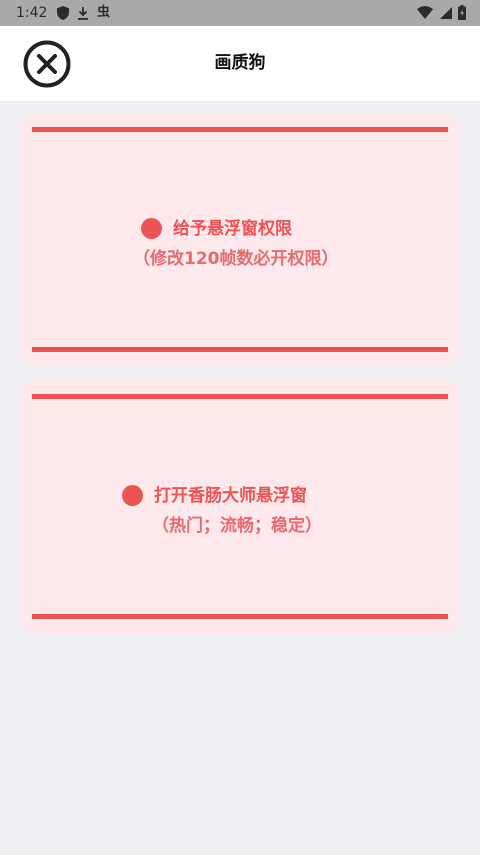 This screenshot has height=855, width=480. Describe the element at coordinates (230, 496) in the screenshot. I see `card-title: 打开香肠大师悬浮窗` at that location.